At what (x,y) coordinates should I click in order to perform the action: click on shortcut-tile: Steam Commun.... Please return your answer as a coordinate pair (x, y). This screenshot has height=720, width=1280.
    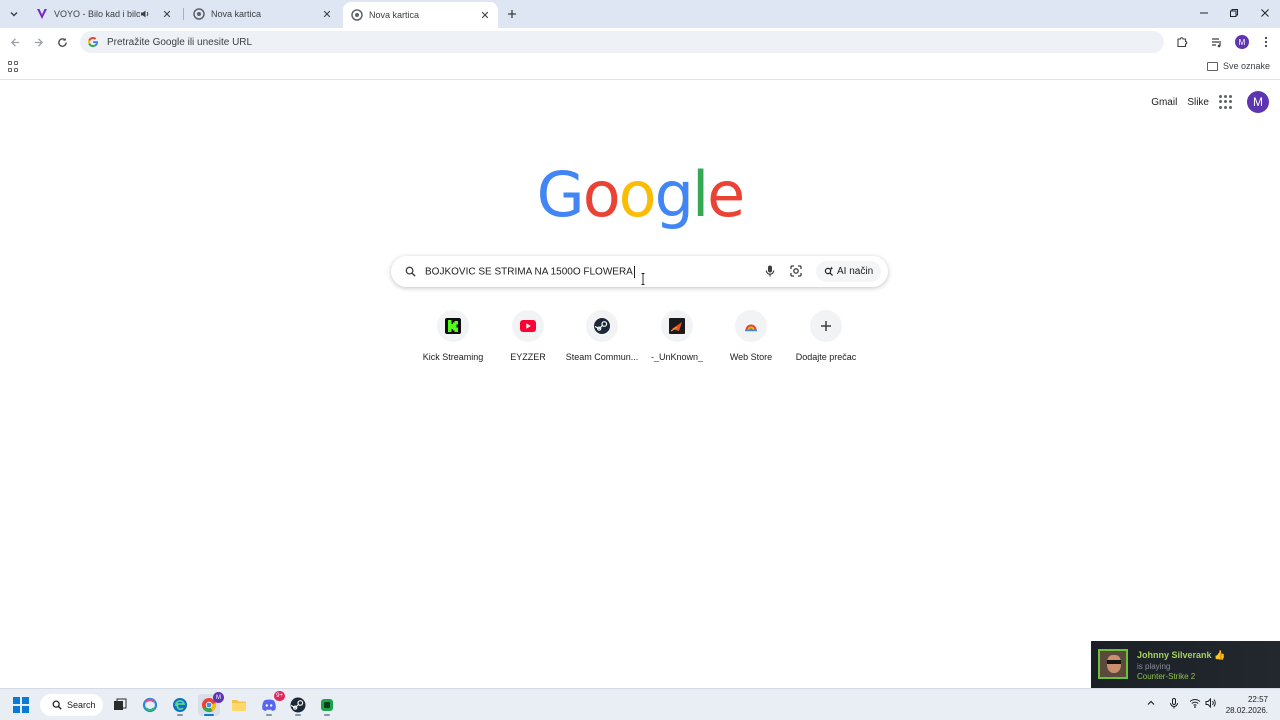
    Looking at the image, I should click on (602, 336).